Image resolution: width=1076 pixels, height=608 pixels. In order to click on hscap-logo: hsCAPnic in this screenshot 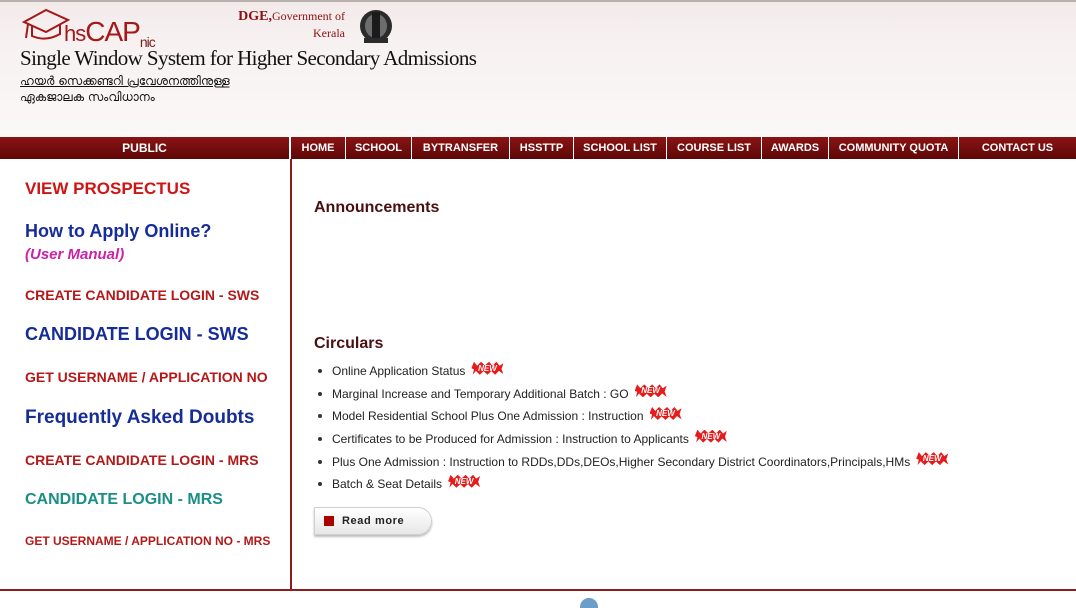, I will do `click(90, 28)`.